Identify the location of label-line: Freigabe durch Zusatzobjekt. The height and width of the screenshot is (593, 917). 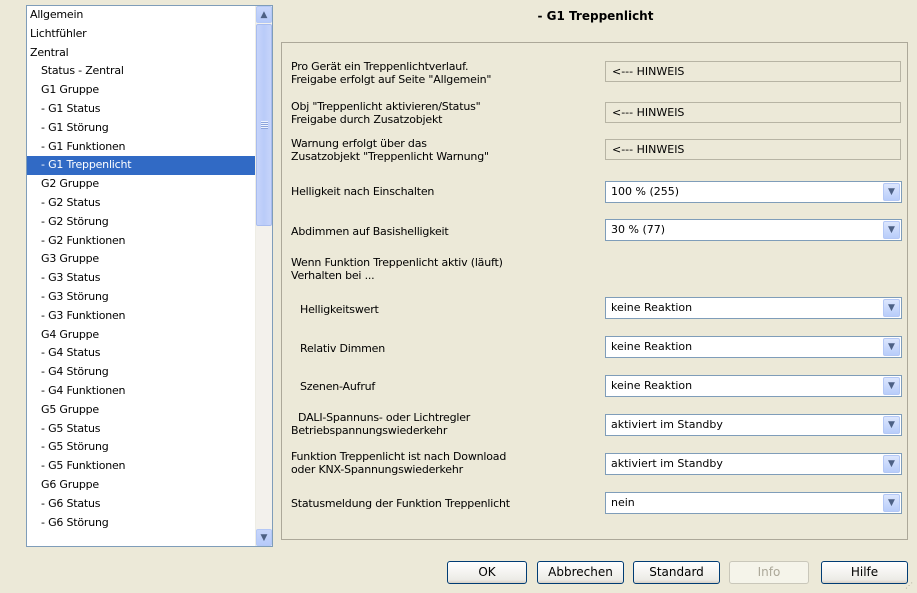
(367, 119).